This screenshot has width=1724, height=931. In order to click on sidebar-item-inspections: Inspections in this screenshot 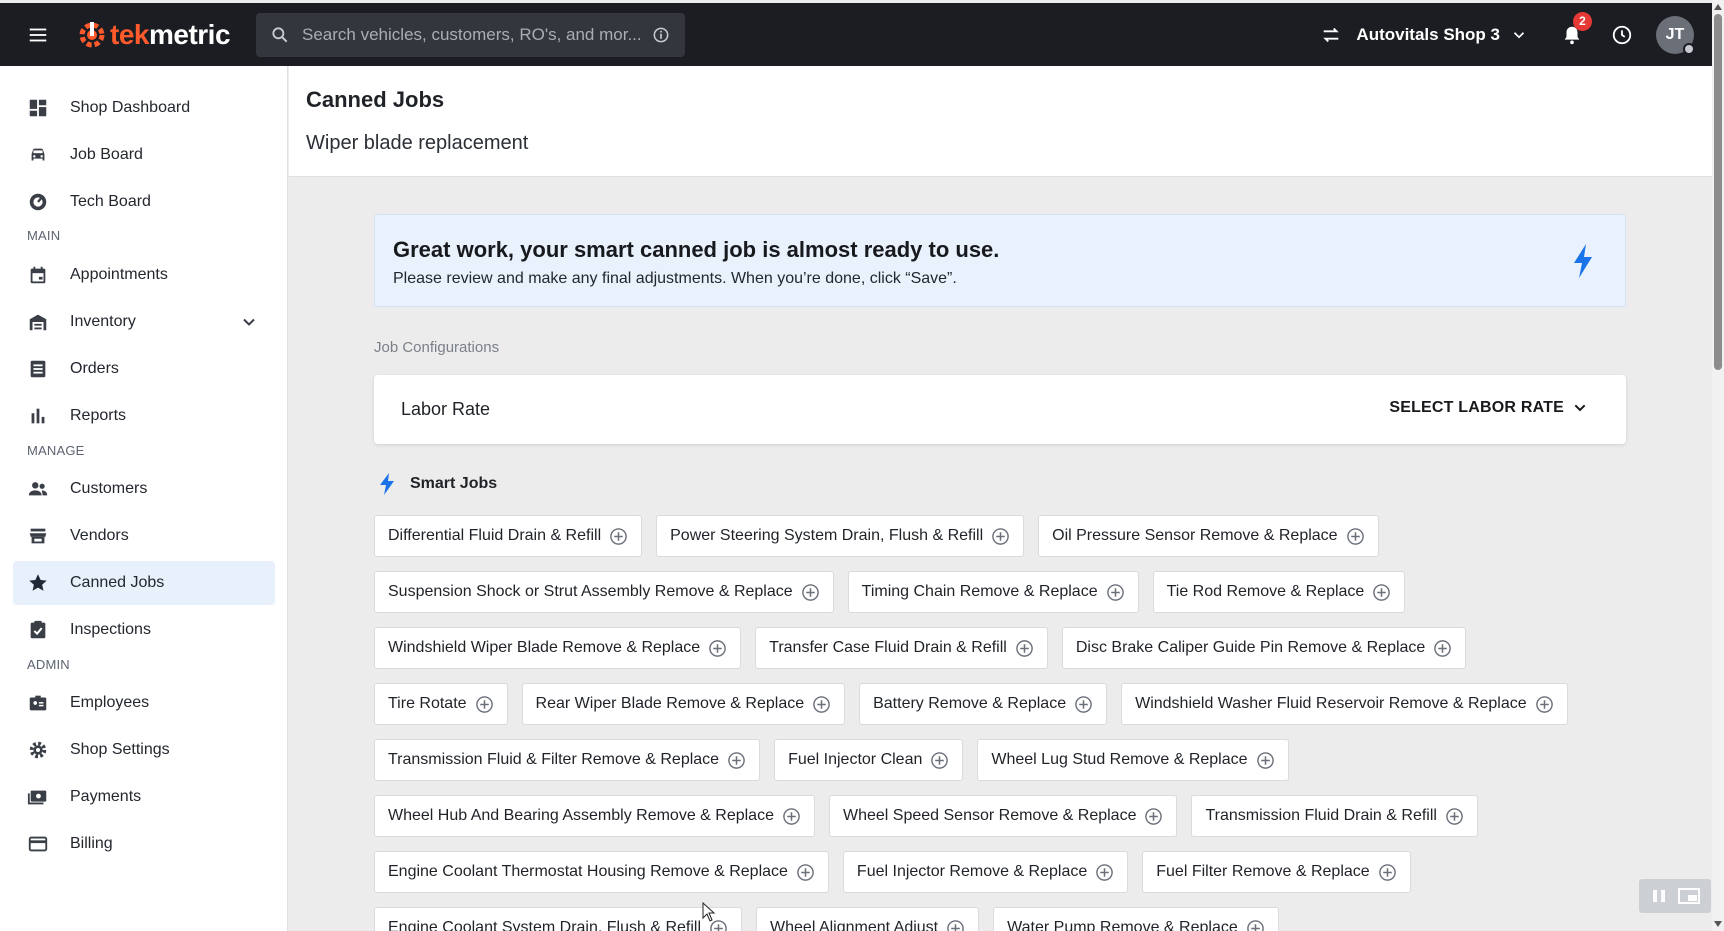, I will do `click(144, 630)`.